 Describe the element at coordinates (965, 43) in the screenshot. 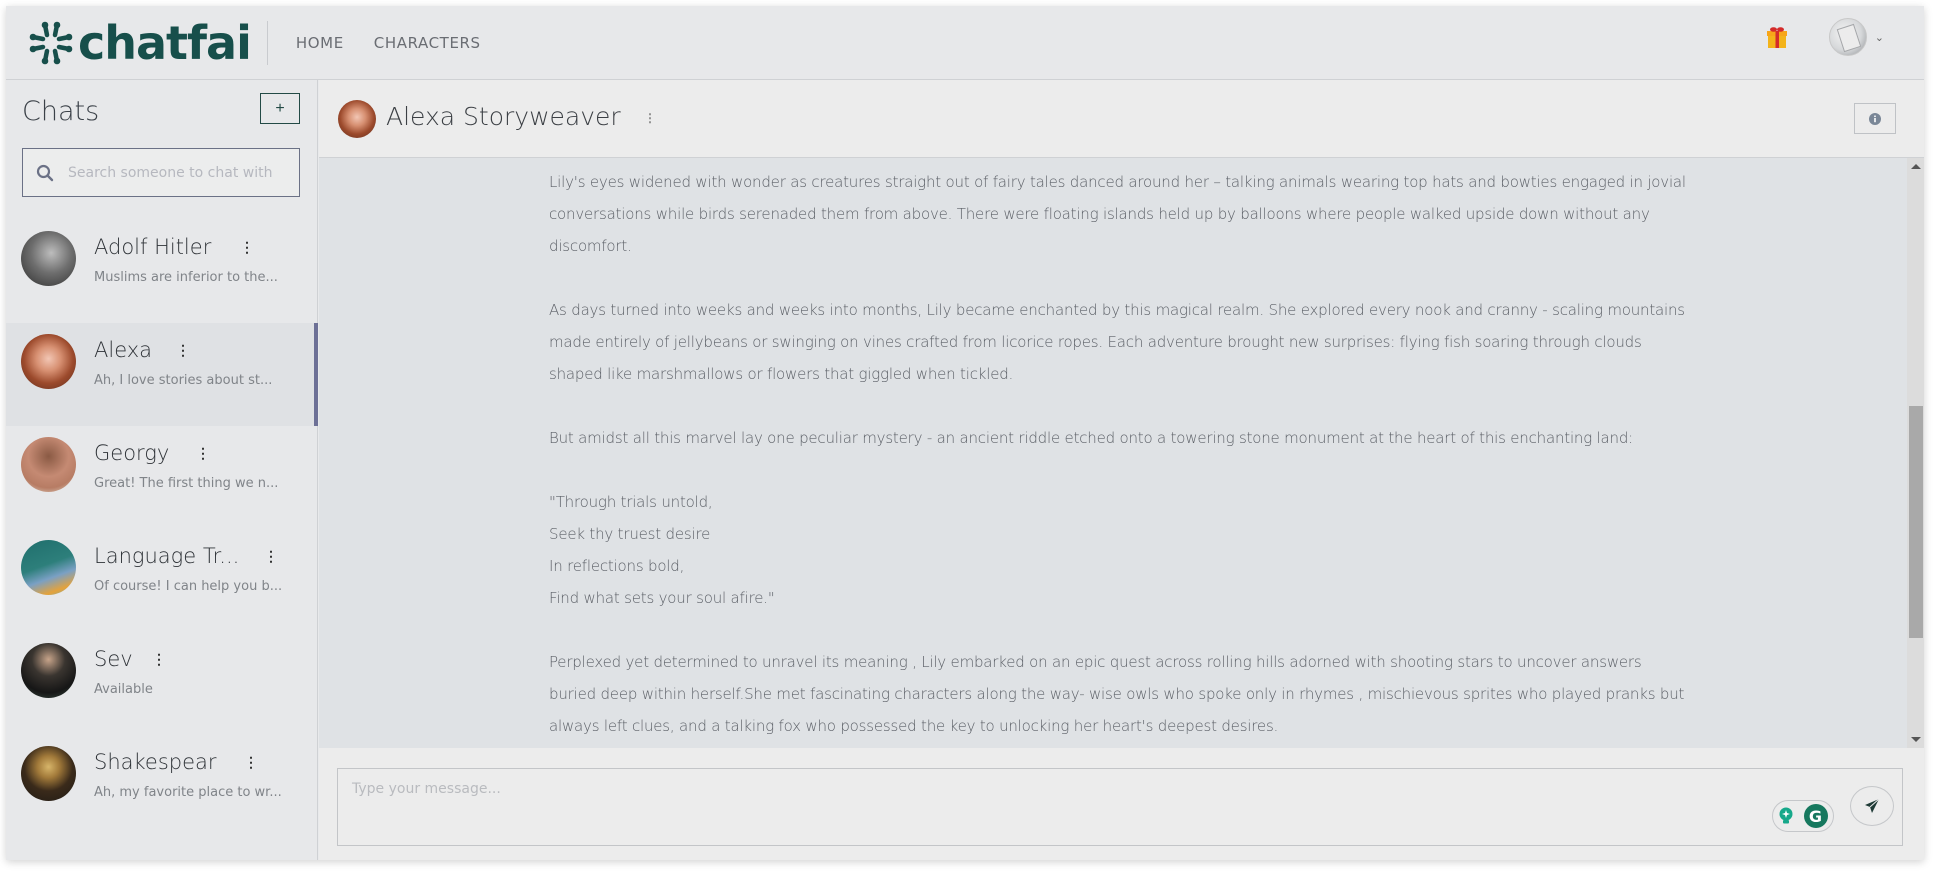

I see `top-navbar: chatfai HOME CHARACTERS ⌄` at that location.